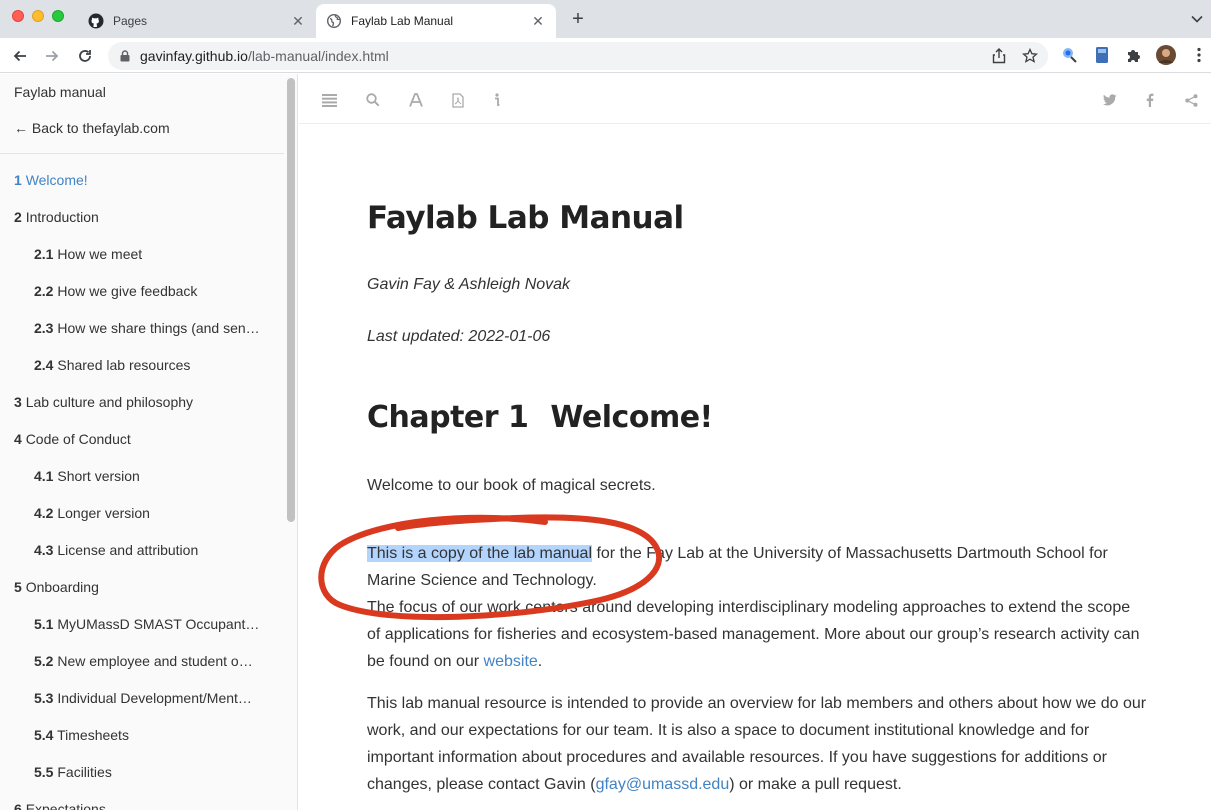 The width and height of the screenshot is (1211, 810). What do you see at coordinates (52, 56) in the screenshot?
I see `forward-arrow-icon` at bounding box center [52, 56].